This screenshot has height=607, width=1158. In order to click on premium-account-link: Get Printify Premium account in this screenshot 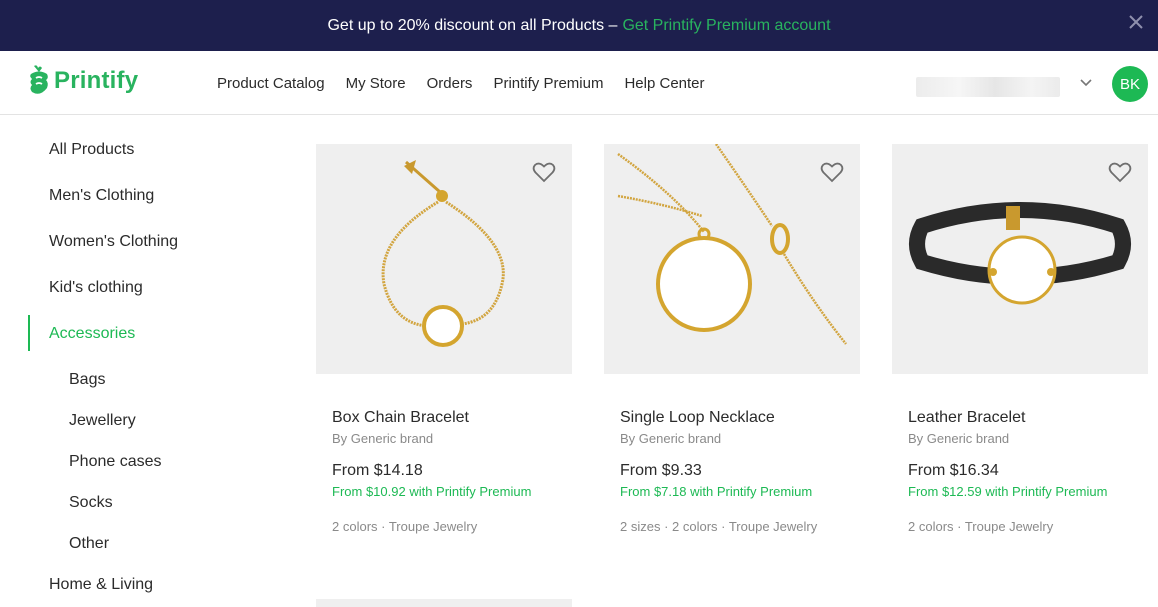, I will do `click(726, 26)`.